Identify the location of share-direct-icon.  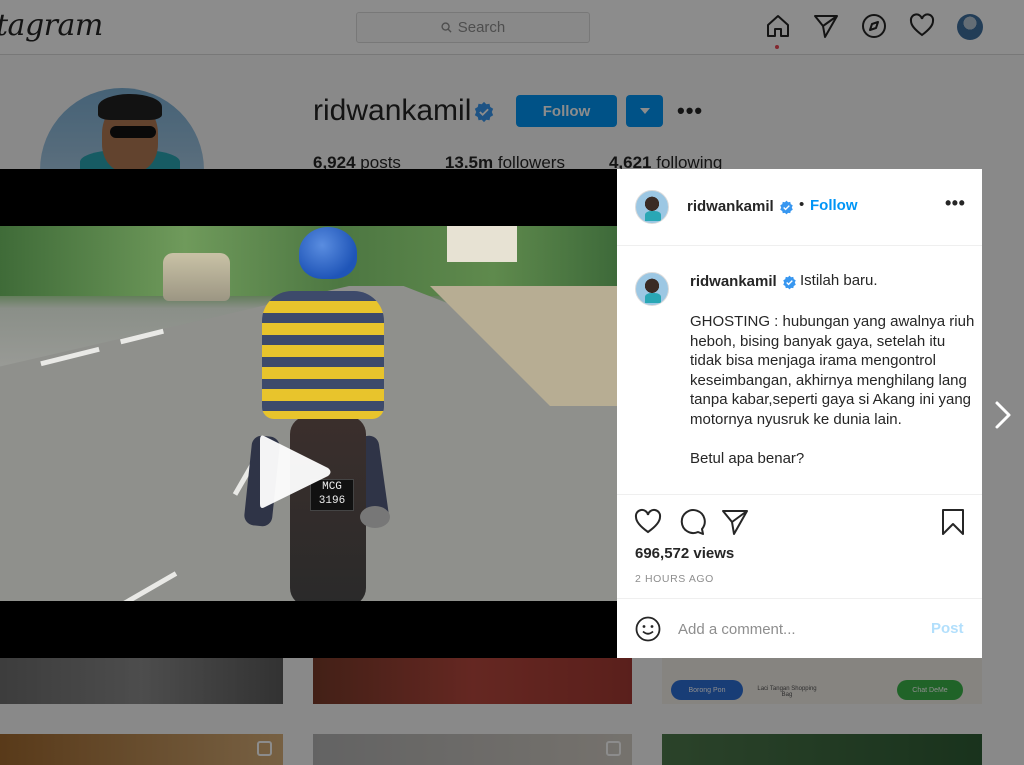
(735, 522).